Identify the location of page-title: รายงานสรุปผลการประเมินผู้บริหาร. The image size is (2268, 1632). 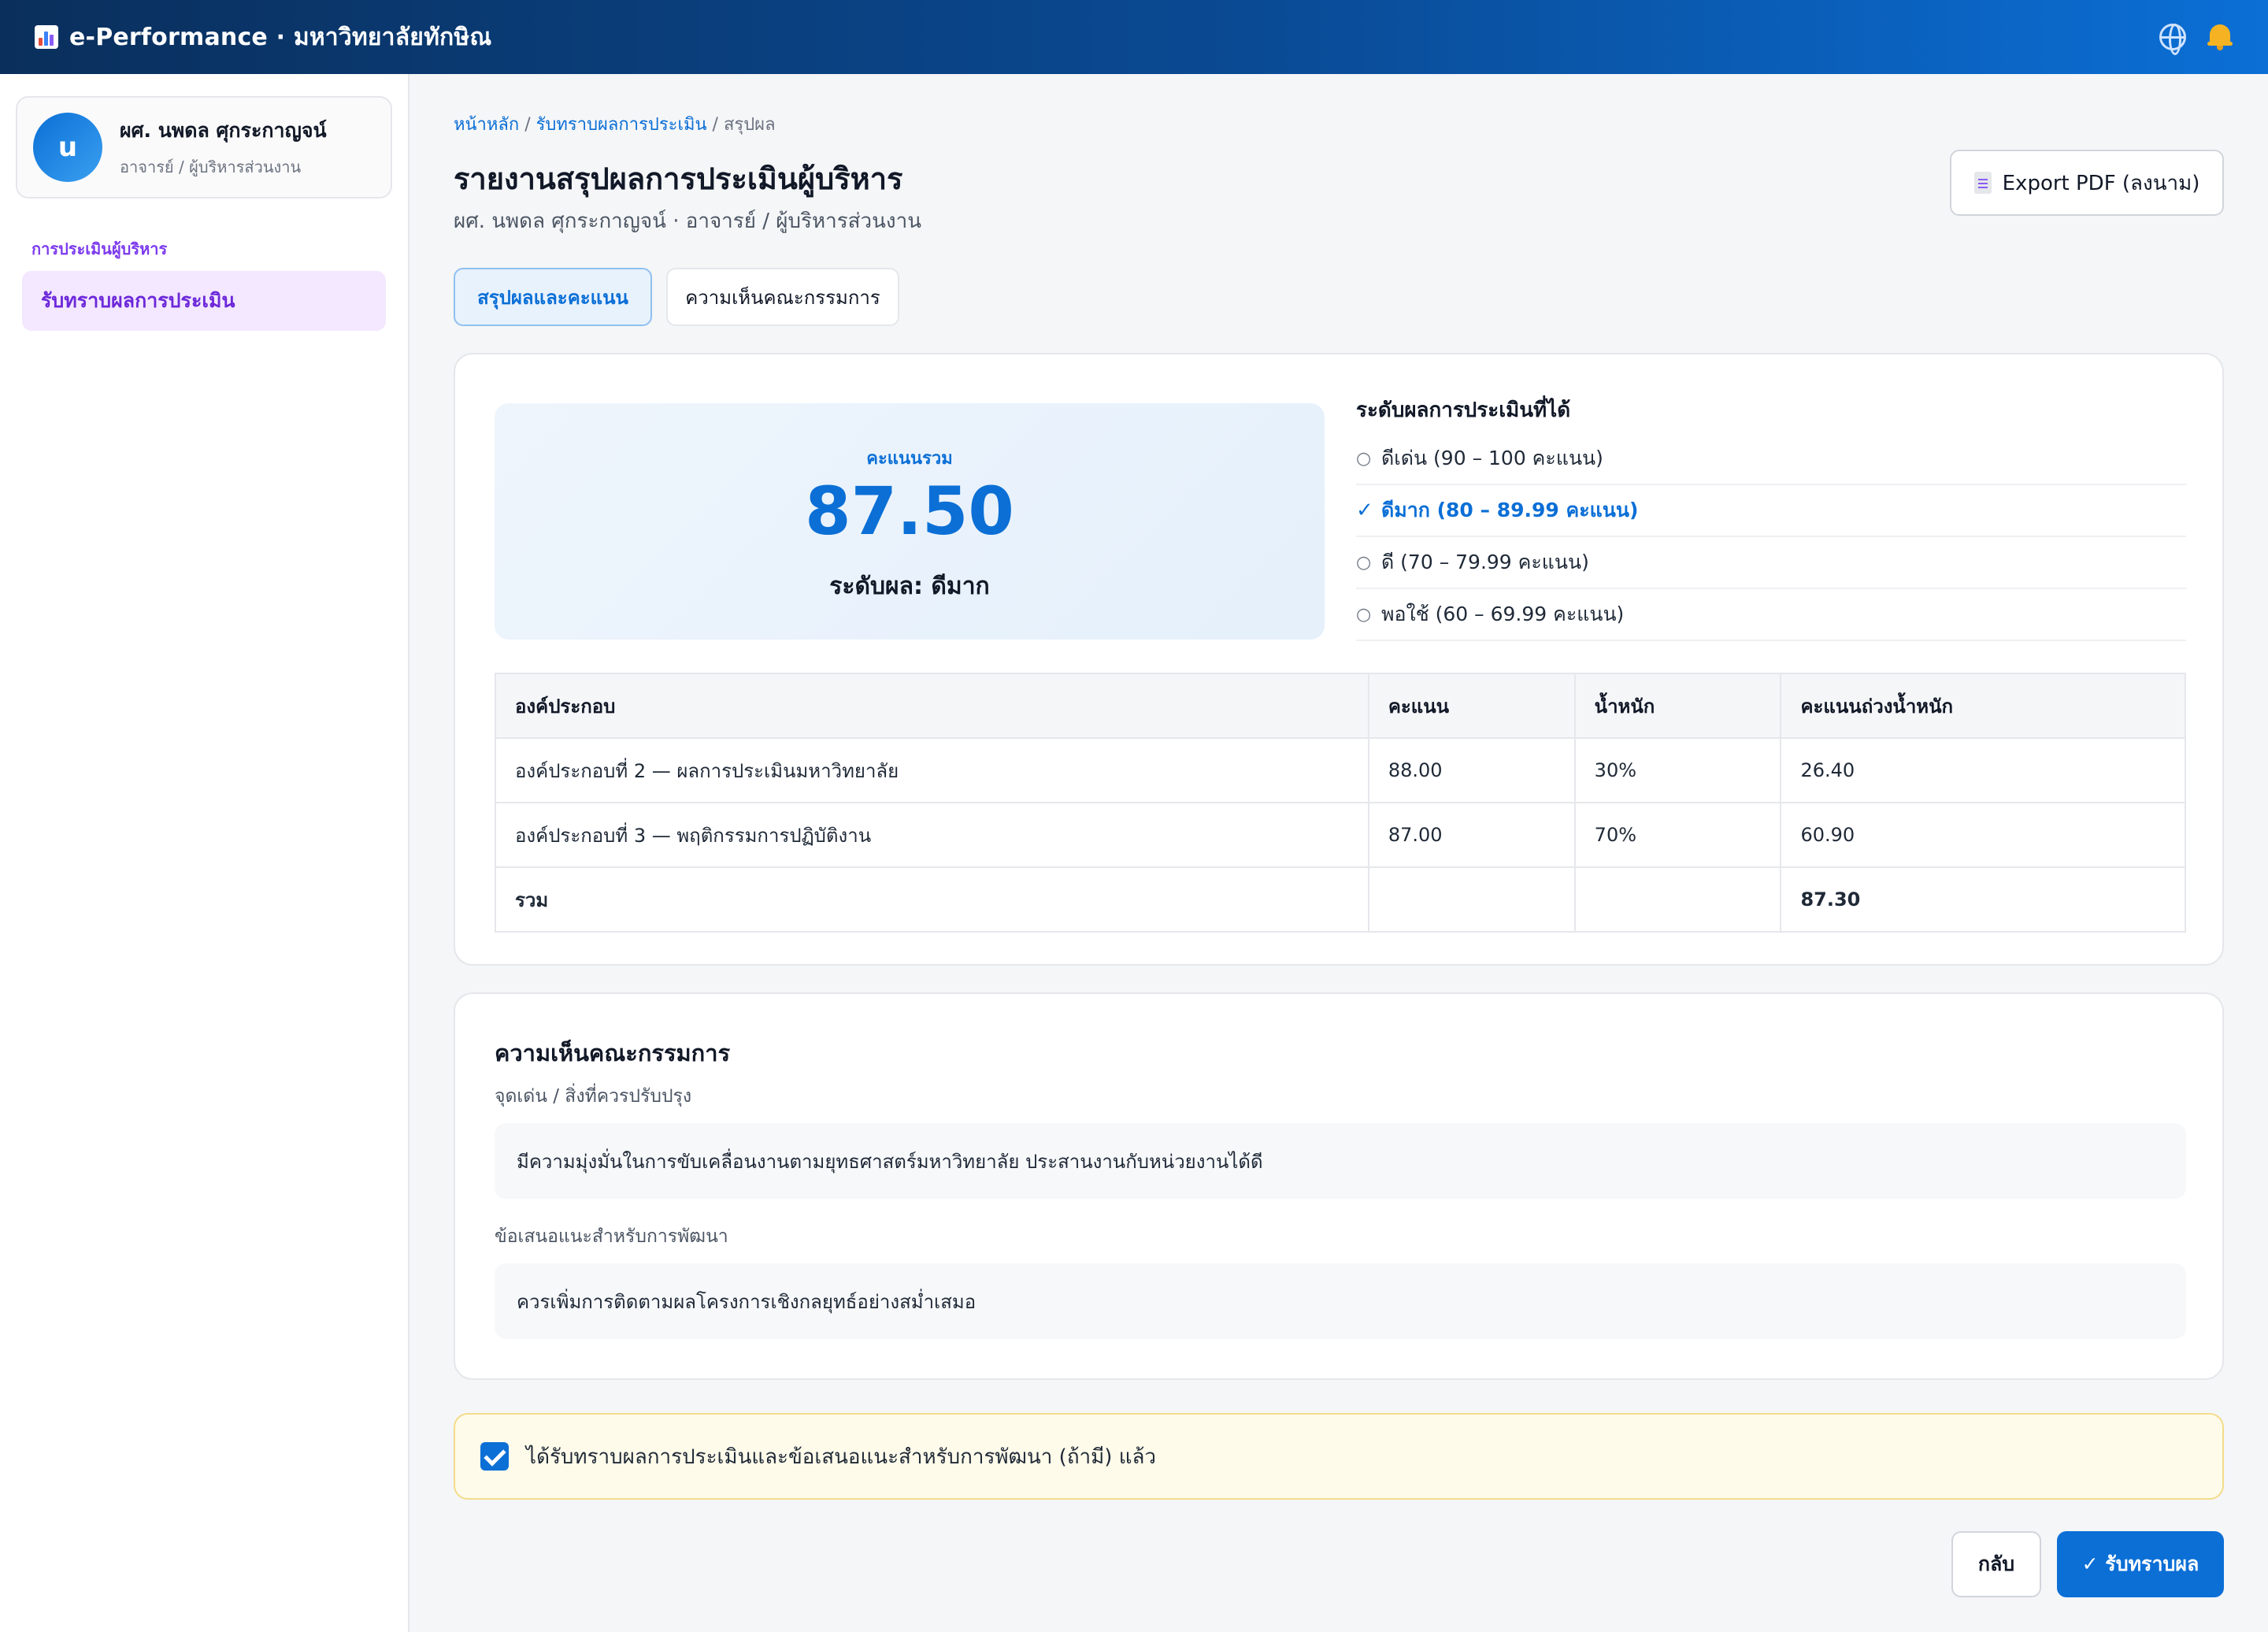
(678, 178).